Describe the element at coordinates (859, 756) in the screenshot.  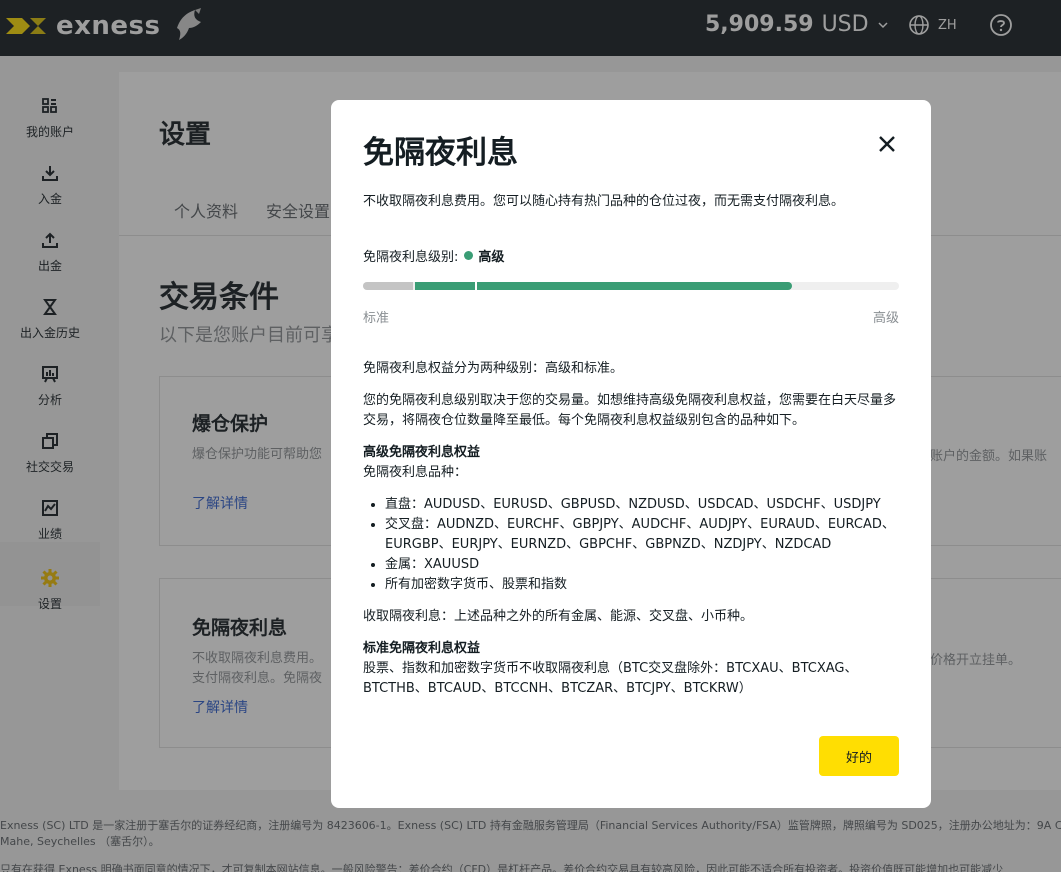
I see `ok-button: 好的` at that location.